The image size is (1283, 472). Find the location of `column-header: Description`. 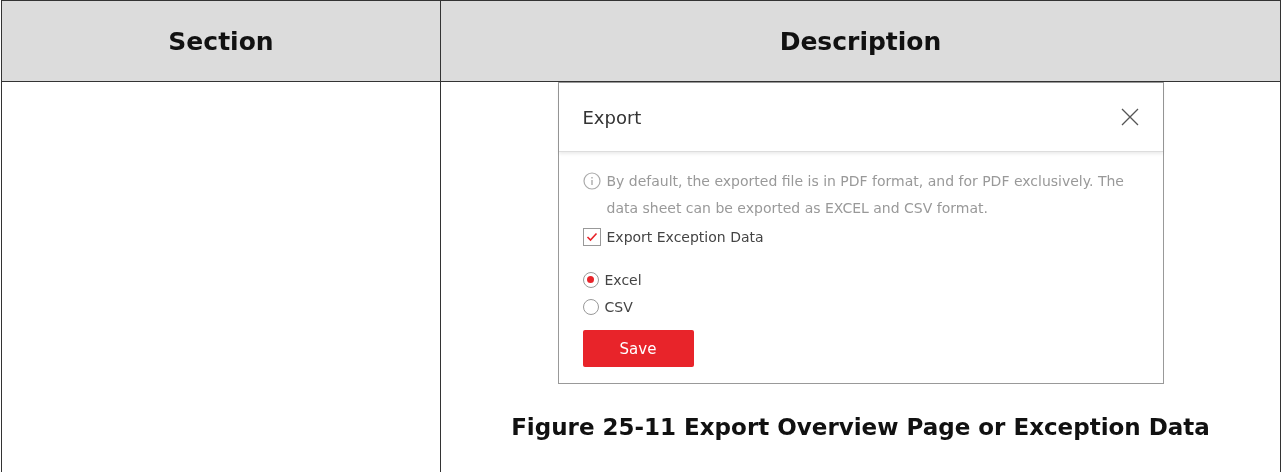

column-header: Description is located at coordinates (860, 41).